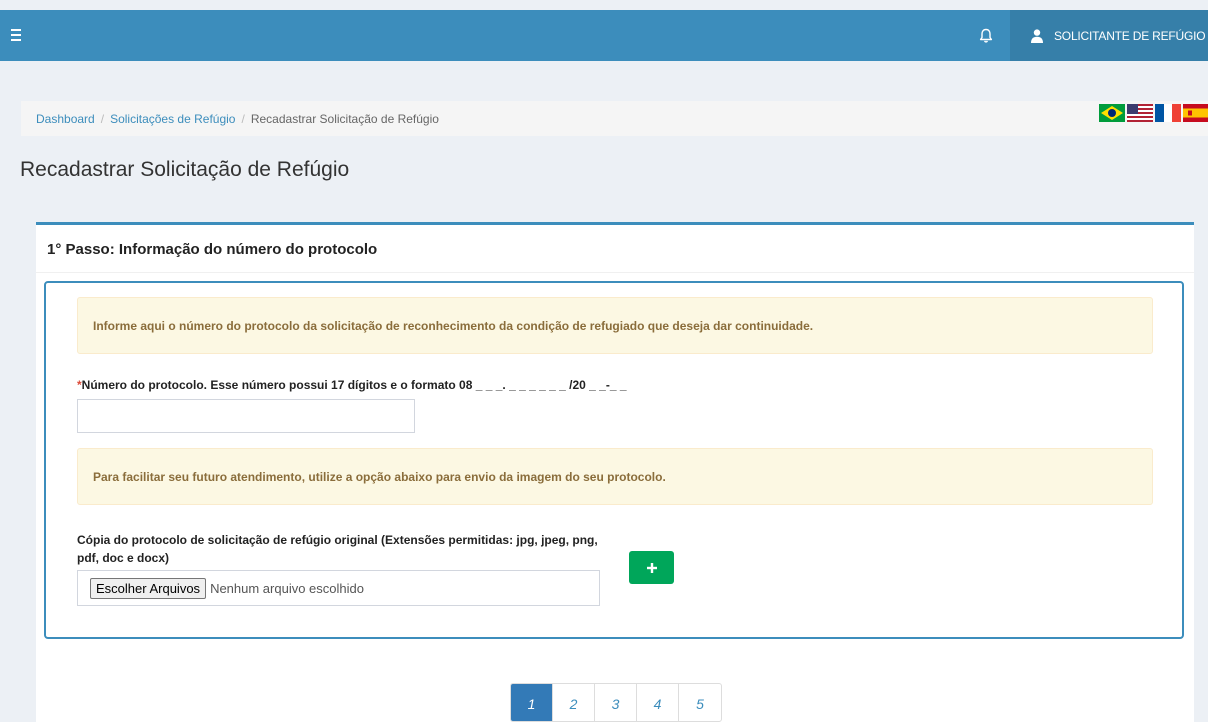 The image size is (1208, 722). What do you see at coordinates (185, 169) in the screenshot?
I see `page-title: Recadastrar Solicitação de Refúgio` at bounding box center [185, 169].